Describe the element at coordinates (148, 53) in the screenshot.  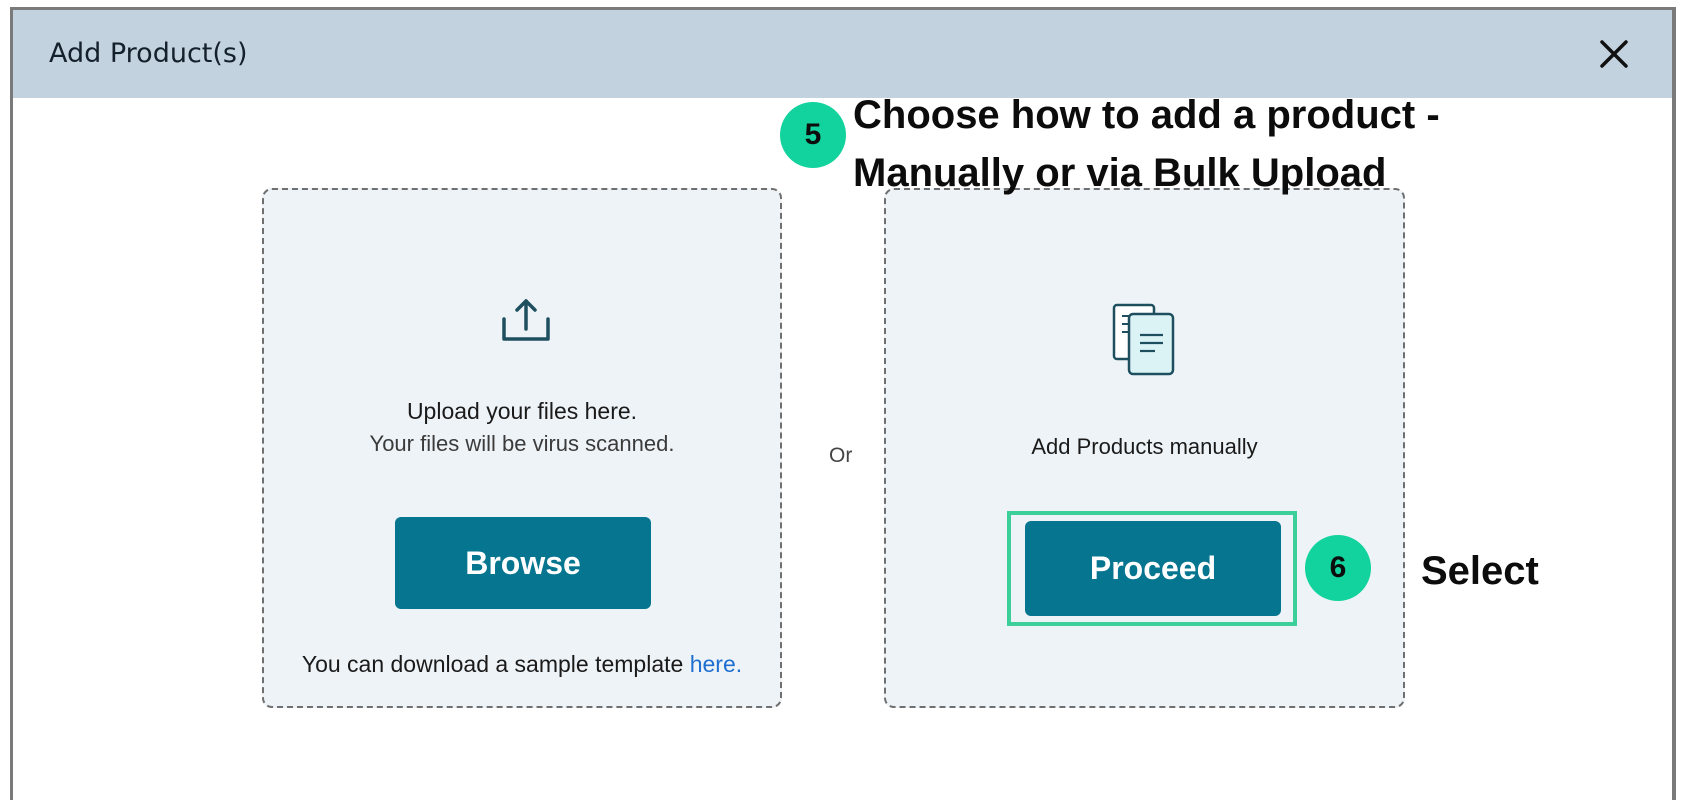
I see `dialog-title: Add Product(s)` at that location.